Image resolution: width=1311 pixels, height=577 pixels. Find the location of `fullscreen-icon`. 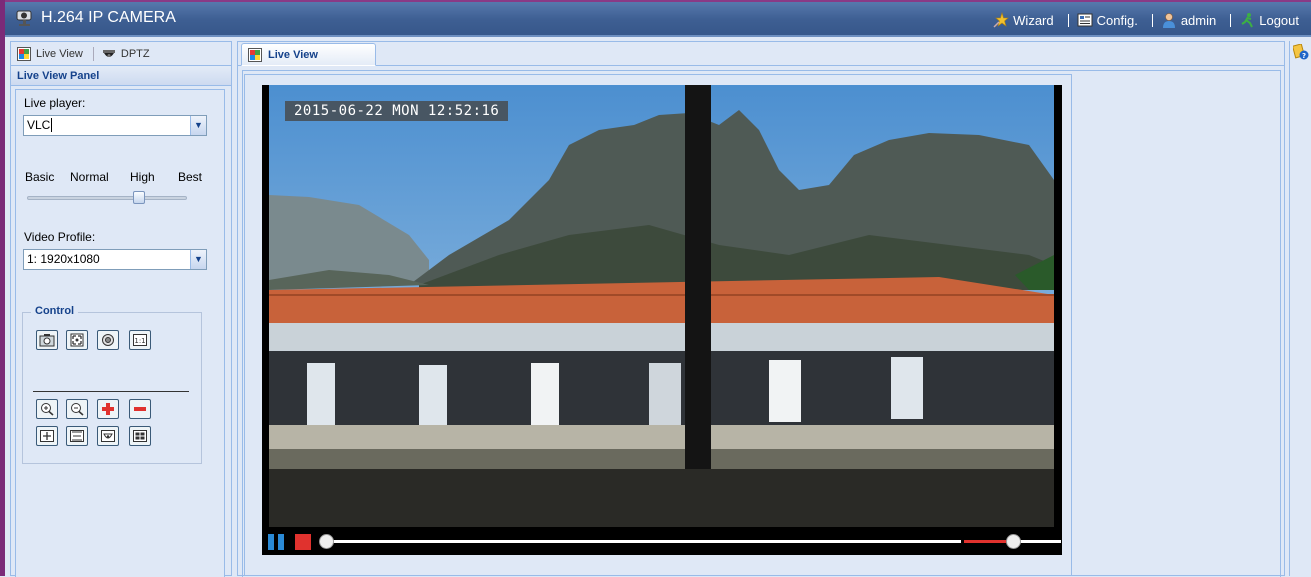

fullscreen-icon is located at coordinates (77, 340).